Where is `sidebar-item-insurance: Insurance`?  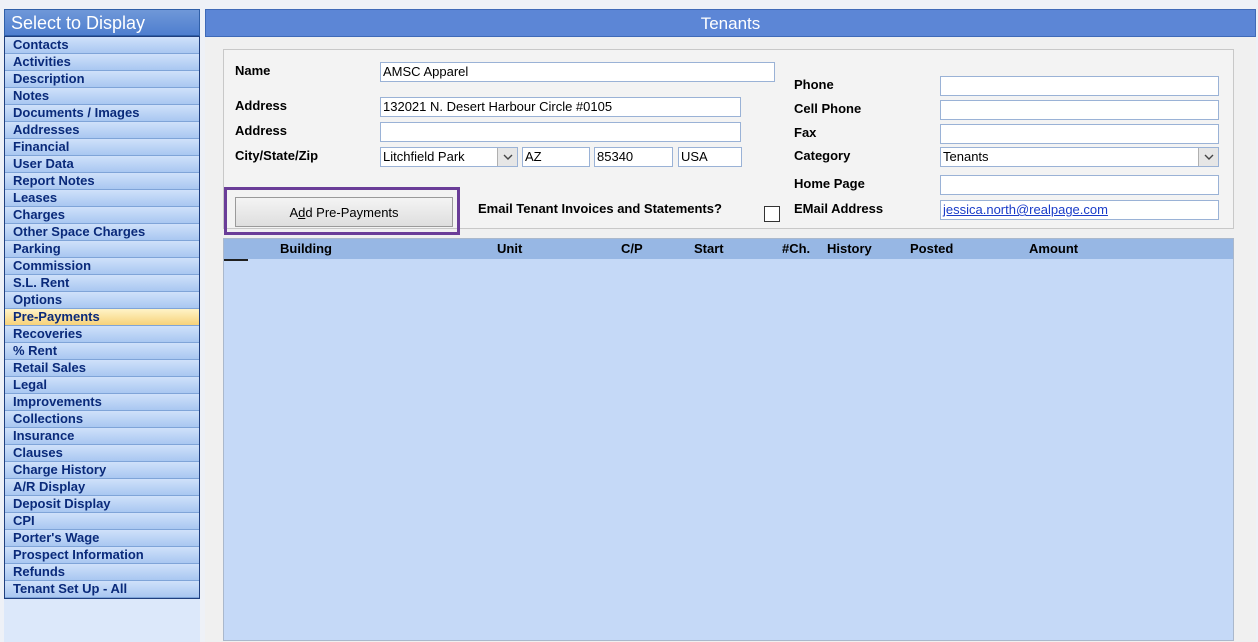 sidebar-item-insurance: Insurance is located at coordinates (102, 436).